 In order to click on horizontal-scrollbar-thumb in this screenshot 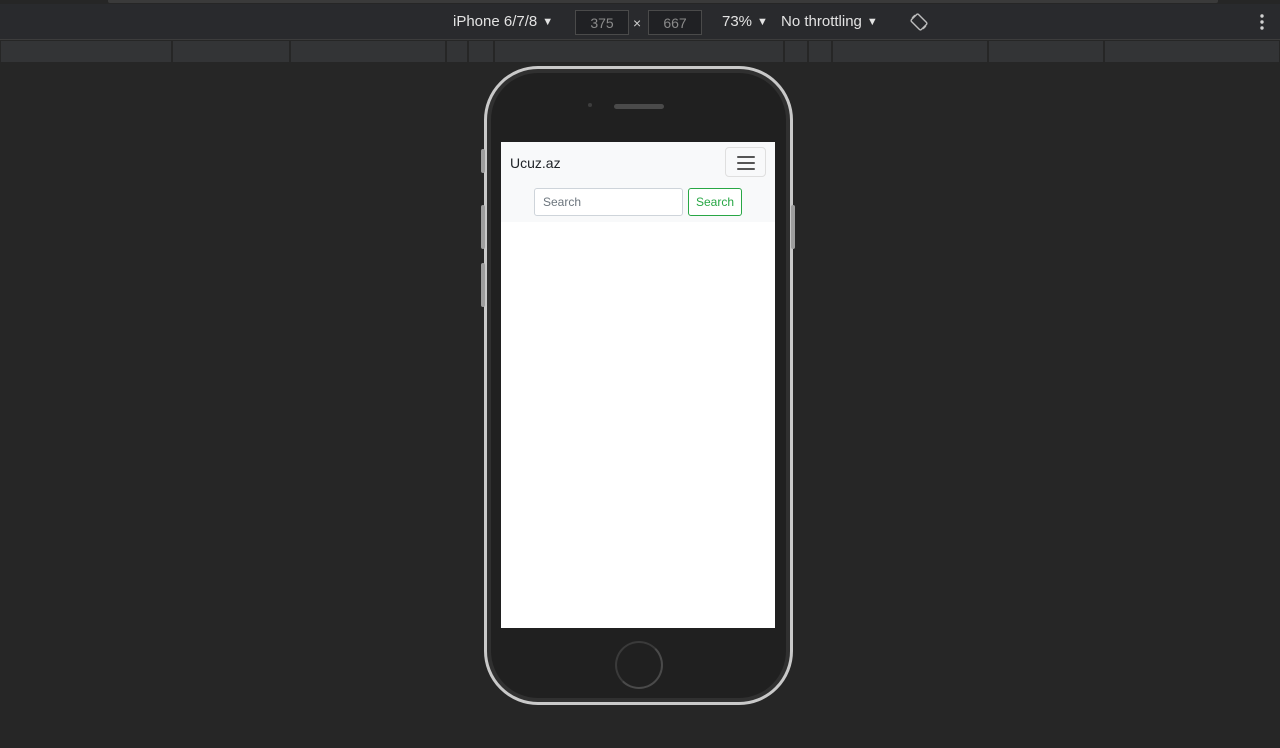, I will do `click(663, 1)`.